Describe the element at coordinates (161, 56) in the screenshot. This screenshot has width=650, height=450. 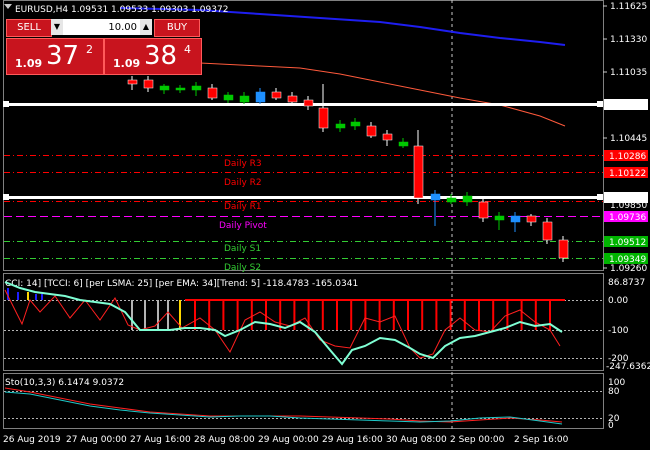
I see `buy-price-pips: 38` at that location.